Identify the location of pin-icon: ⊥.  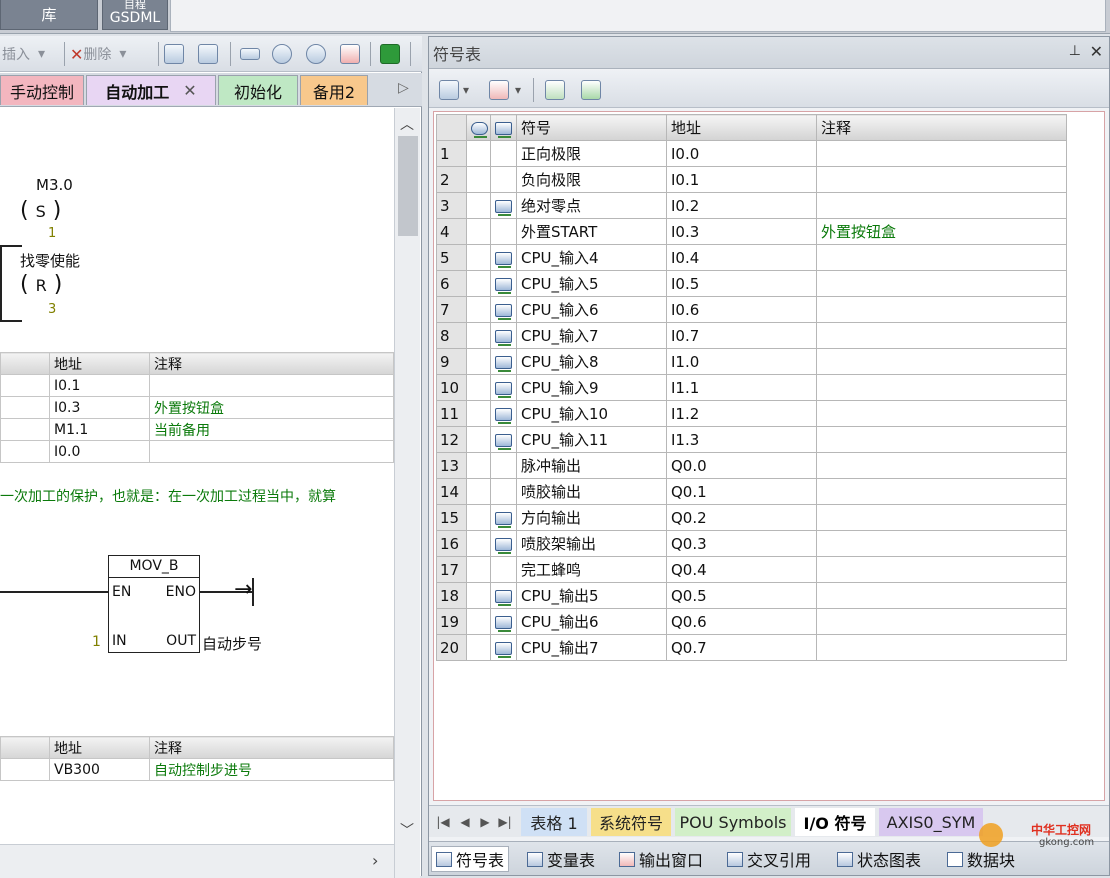
(1075, 51).